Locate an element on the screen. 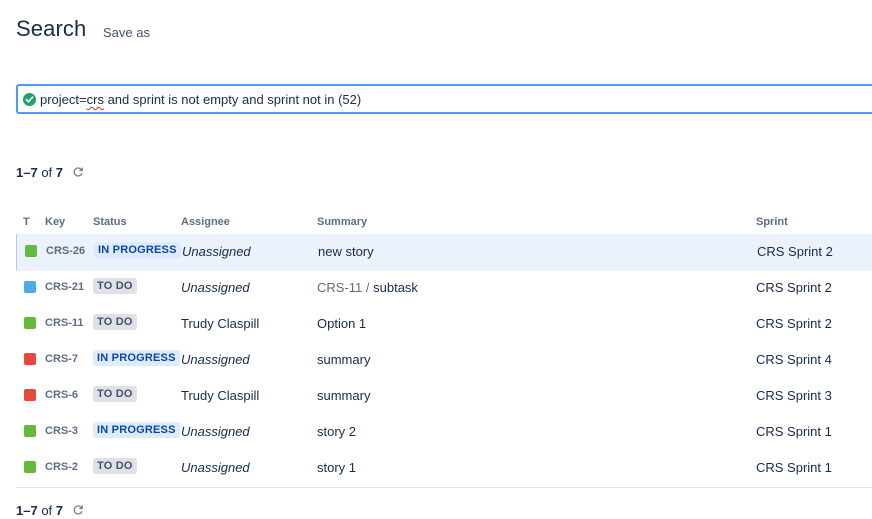 This screenshot has height=519, width=872. subtask-type-icon is located at coordinates (30, 287).